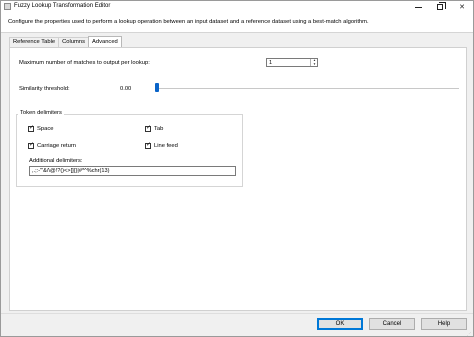 The image size is (474, 337). What do you see at coordinates (237, 313) in the screenshot?
I see `footer-separator` at bounding box center [237, 313].